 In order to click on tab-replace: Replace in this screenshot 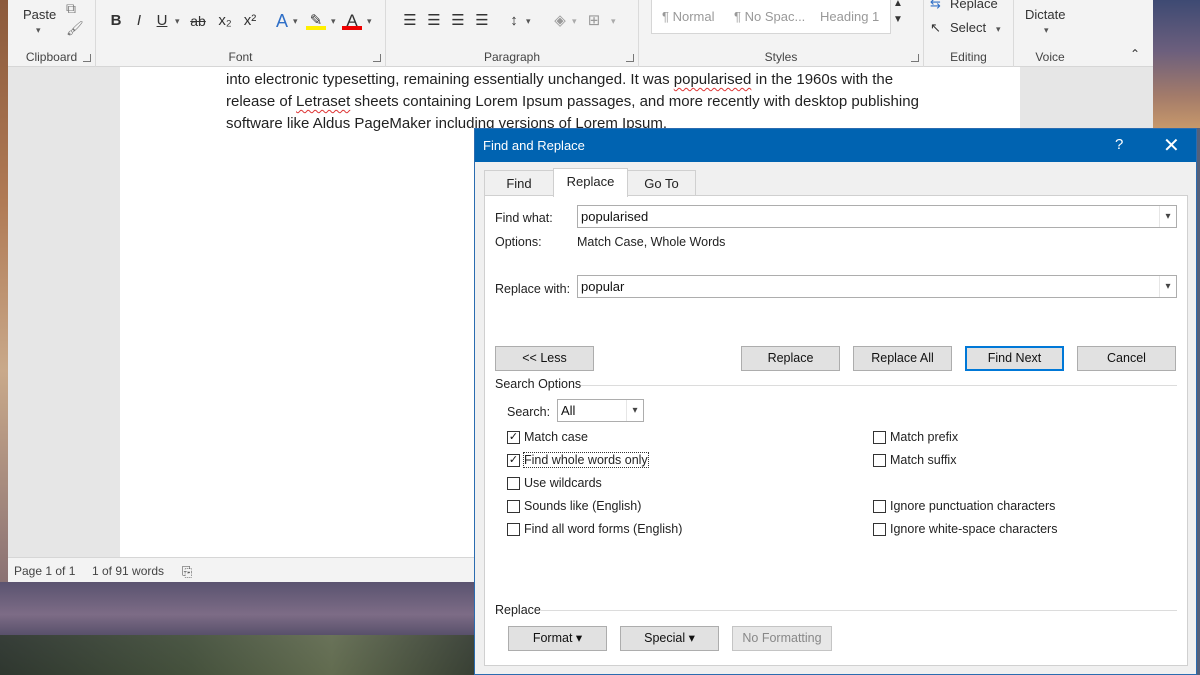, I will do `click(590, 182)`.